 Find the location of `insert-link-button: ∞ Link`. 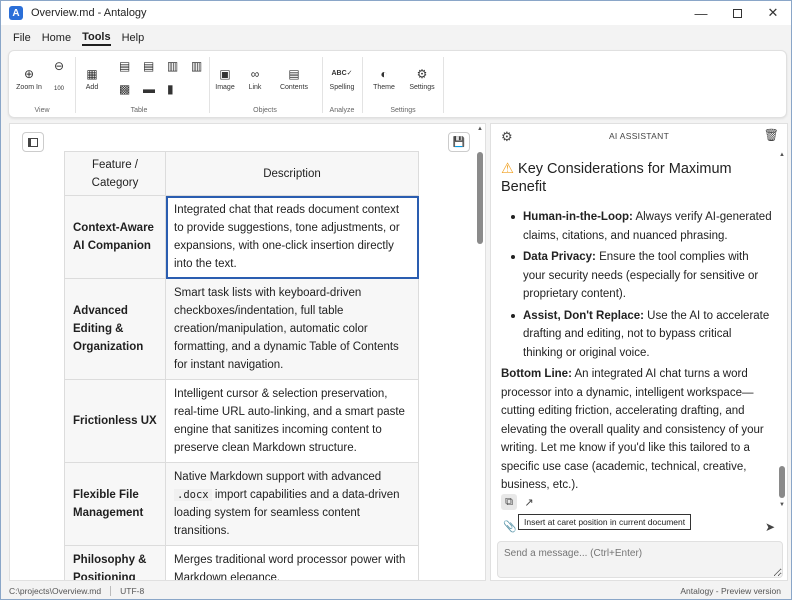

insert-link-button: ∞ Link is located at coordinates (255, 79).